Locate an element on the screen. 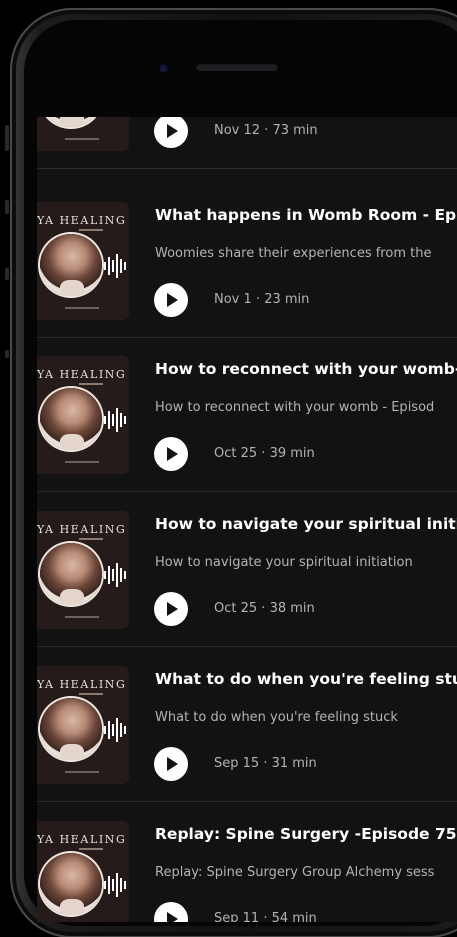 Image resolution: width=457 pixels, height=937 pixels. episode-duration: 39 min is located at coordinates (292, 453).